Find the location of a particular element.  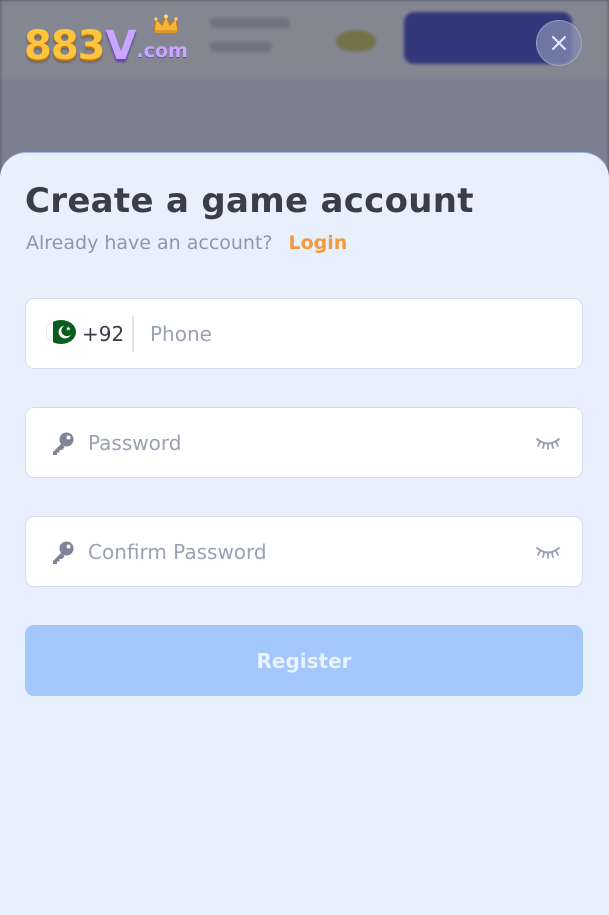

logo-number: 883 is located at coordinates (64, 46).